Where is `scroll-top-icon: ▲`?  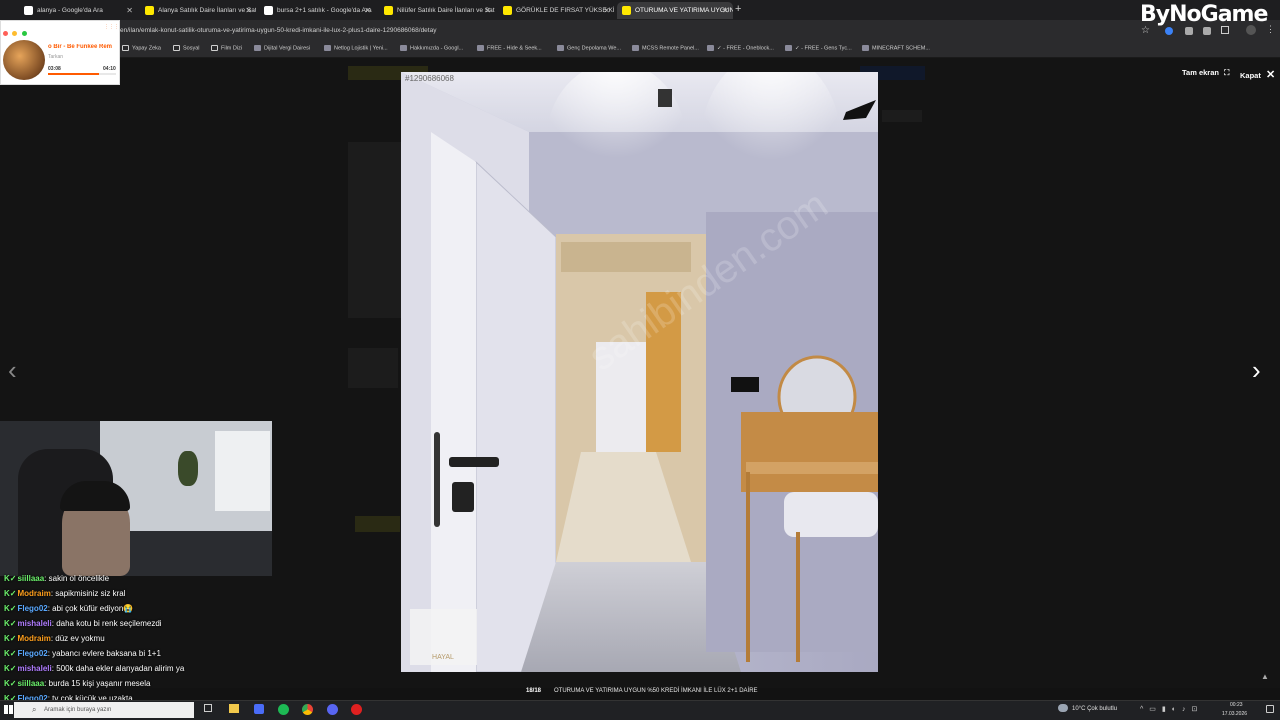
scroll-top-icon: ▲ is located at coordinates (1265, 676).